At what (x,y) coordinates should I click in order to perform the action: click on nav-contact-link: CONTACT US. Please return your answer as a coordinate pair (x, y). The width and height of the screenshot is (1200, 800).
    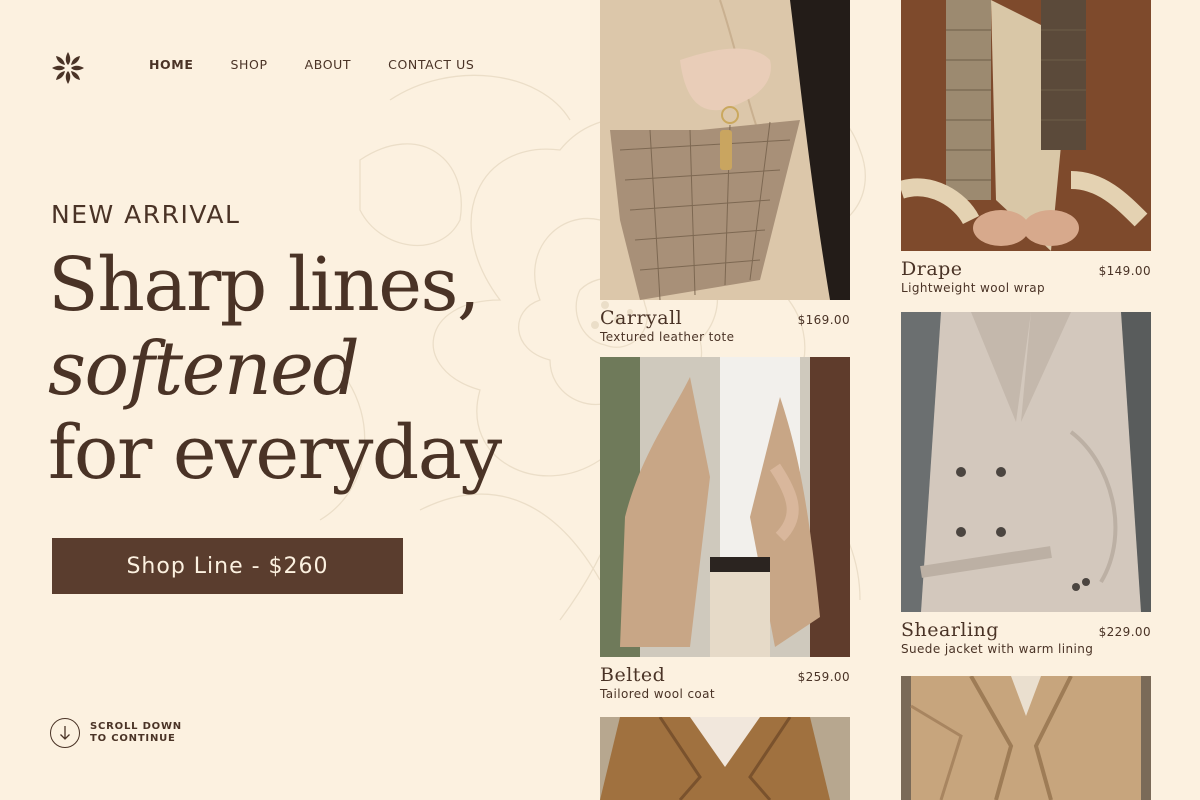
    Looking at the image, I should click on (431, 64).